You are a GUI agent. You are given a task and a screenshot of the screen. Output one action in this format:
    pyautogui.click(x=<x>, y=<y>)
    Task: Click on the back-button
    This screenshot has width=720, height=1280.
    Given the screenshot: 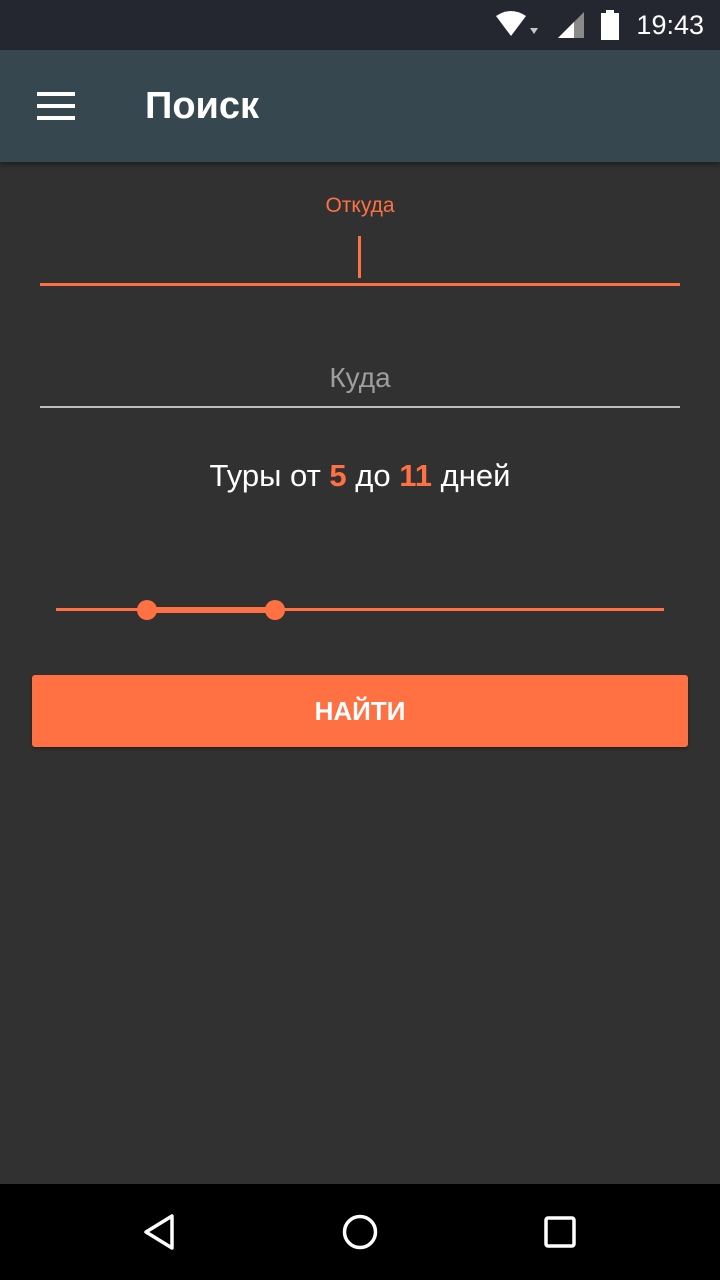 What is the action you would take?
    pyautogui.click(x=160, y=1232)
    